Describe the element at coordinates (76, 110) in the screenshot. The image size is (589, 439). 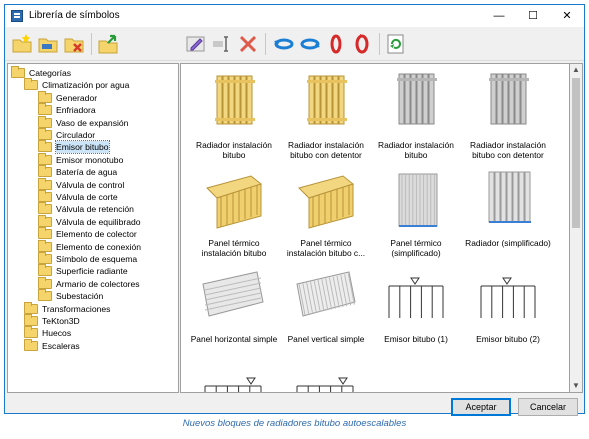
I see `tree-node-label: Enfriadora` at that location.